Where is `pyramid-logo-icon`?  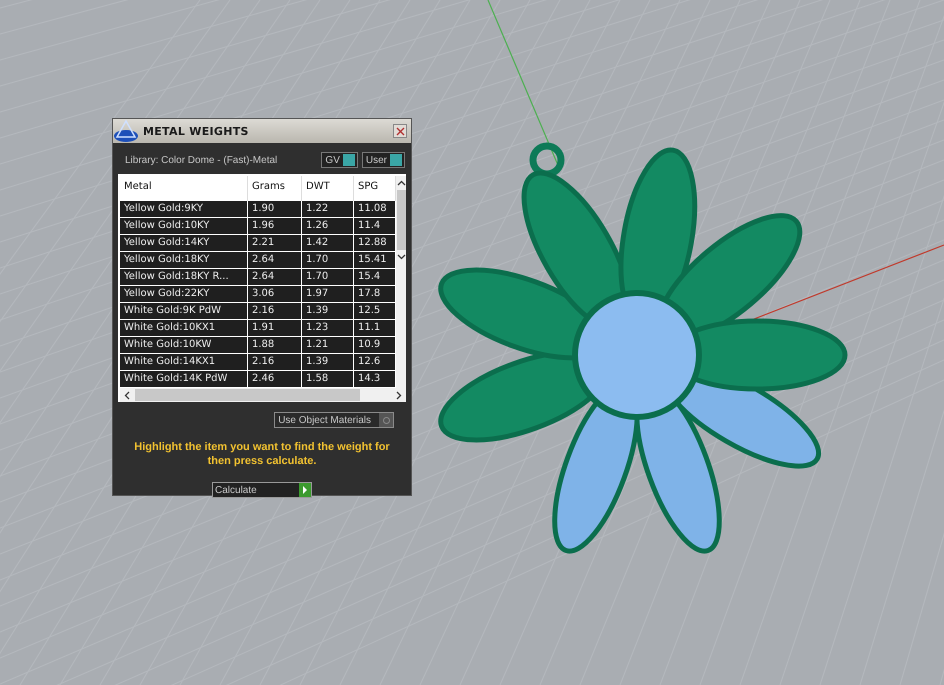 pyramid-logo-icon is located at coordinates (126, 131).